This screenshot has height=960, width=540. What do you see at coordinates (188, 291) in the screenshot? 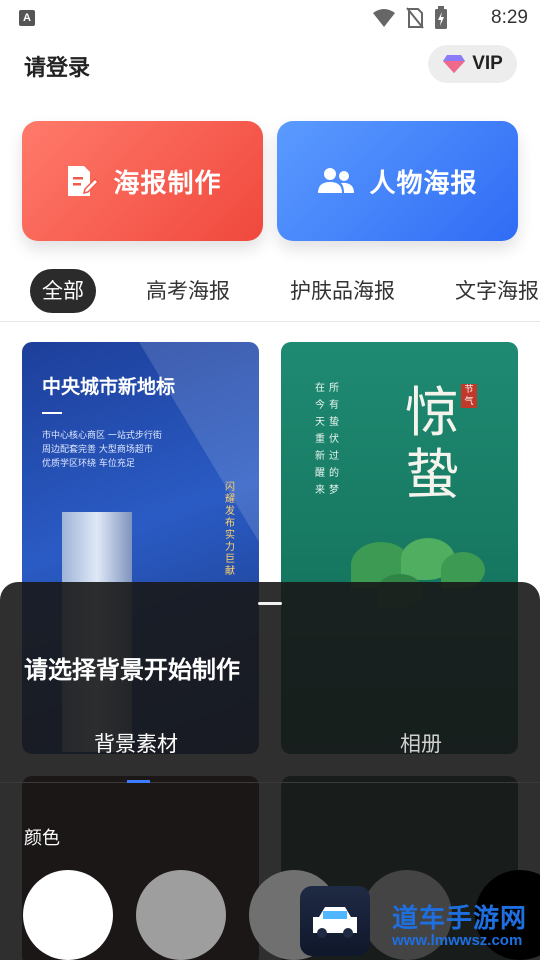
I see `category-gaokao: 高考海报` at bounding box center [188, 291].